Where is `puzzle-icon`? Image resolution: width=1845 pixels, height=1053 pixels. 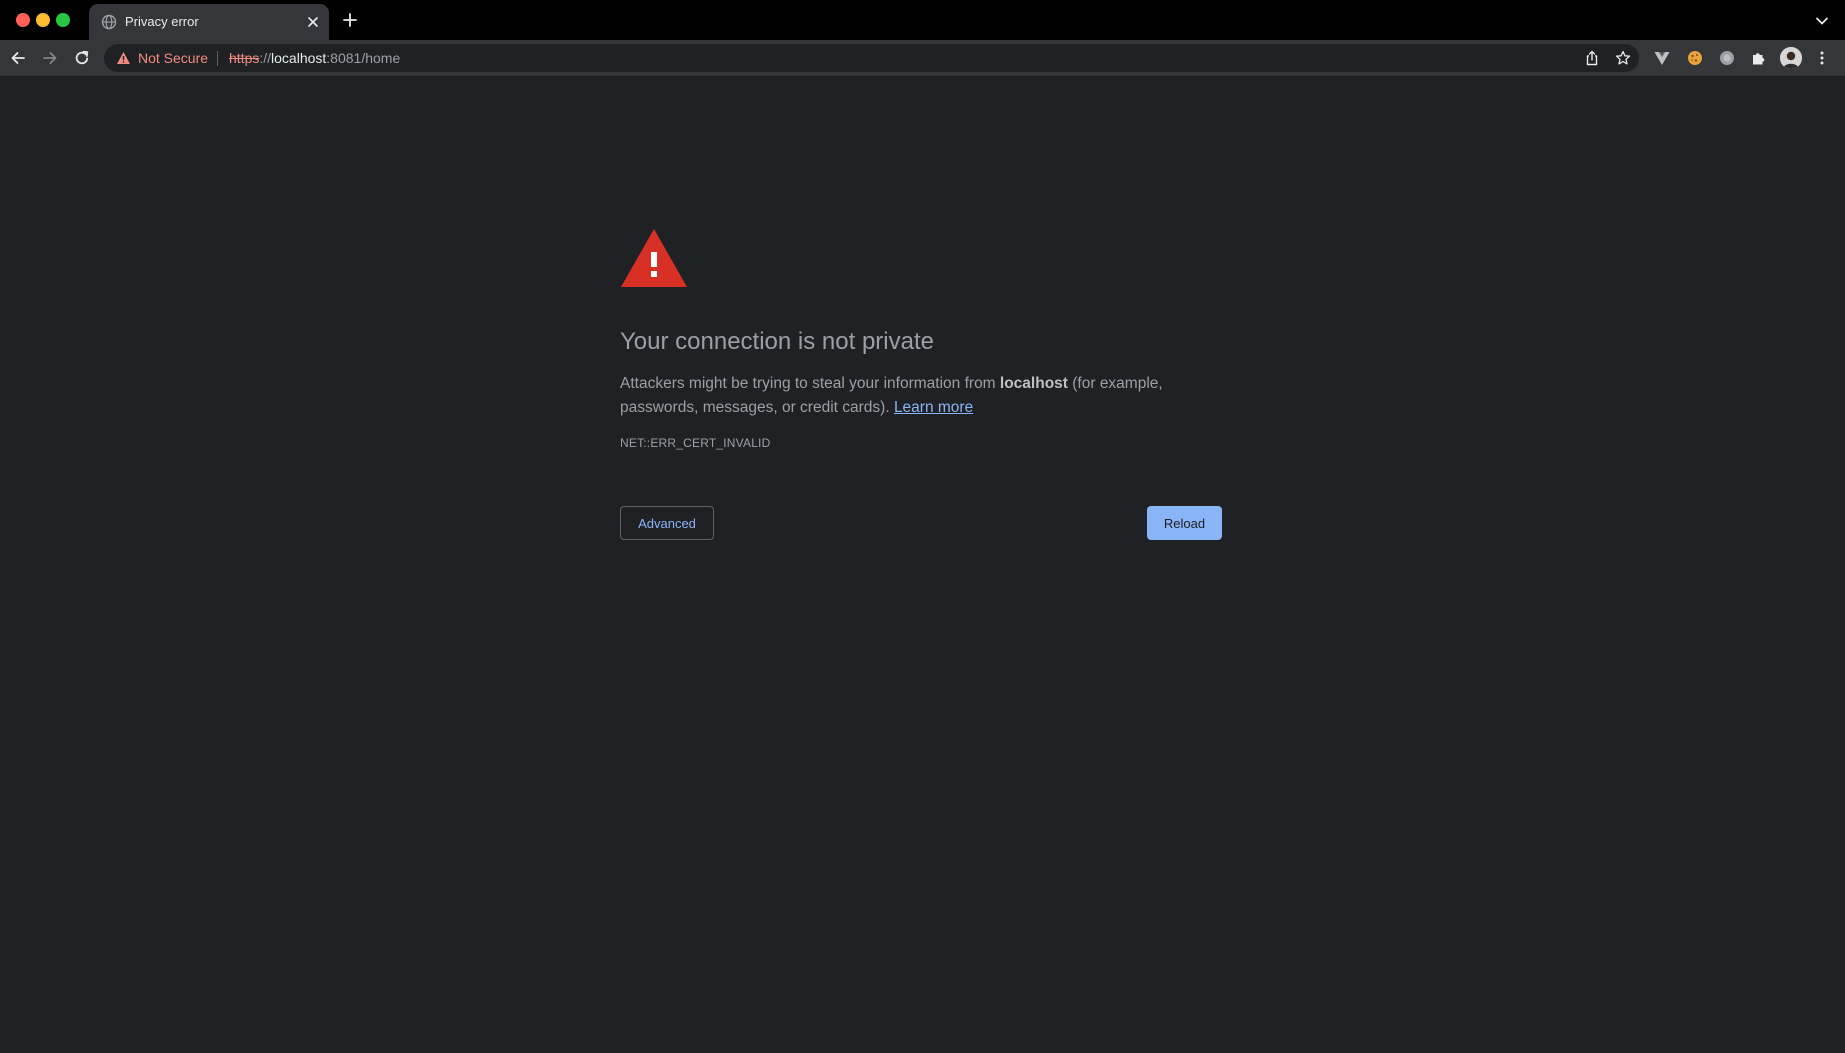
puzzle-icon is located at coordinates (1759, 58).